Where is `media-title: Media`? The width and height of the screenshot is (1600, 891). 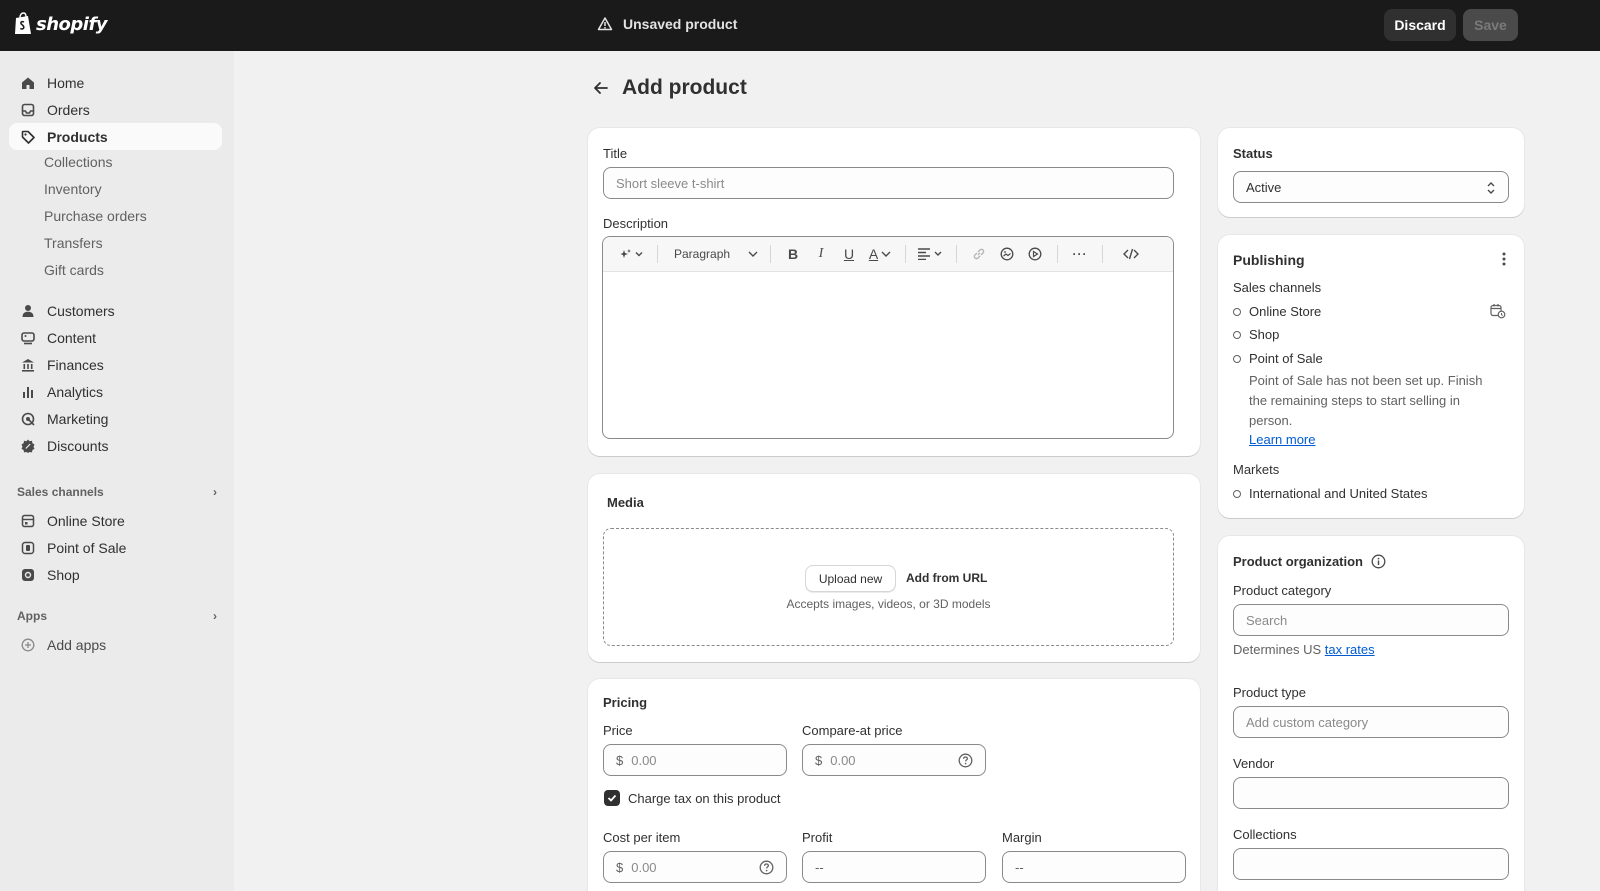
media-title: Media is located at coordinates (625, 502).